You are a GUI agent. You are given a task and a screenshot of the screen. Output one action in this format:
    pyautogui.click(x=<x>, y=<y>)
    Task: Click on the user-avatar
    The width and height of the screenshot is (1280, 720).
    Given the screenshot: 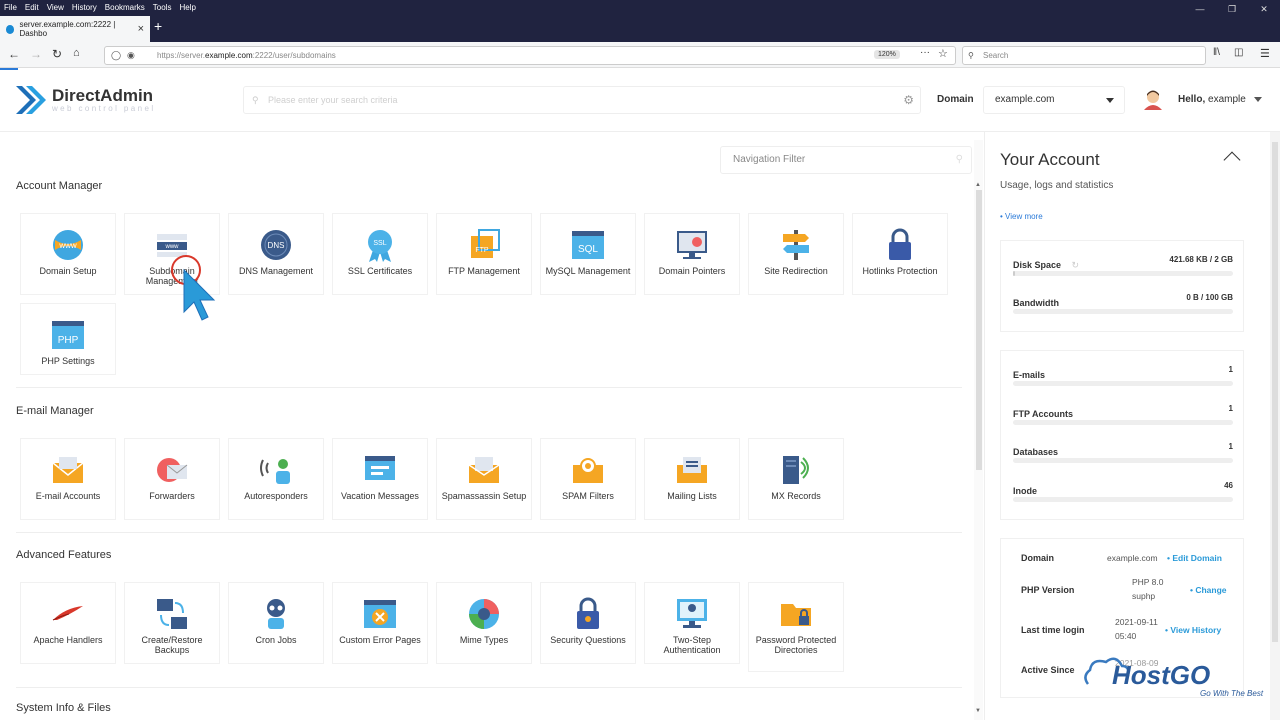 What is the action you would take?
    pyautogui.click(x=1153, y=99)
    